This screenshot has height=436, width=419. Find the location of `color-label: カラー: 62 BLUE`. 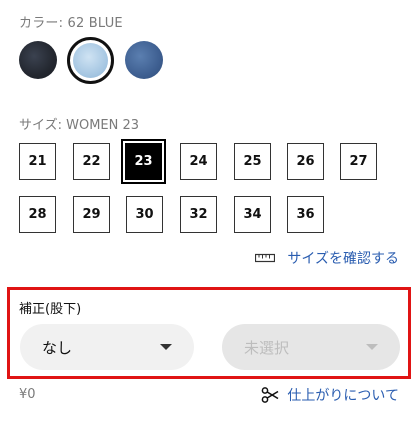

color-label: カラー: 62 BLUE is located at coordinates (71, 23).